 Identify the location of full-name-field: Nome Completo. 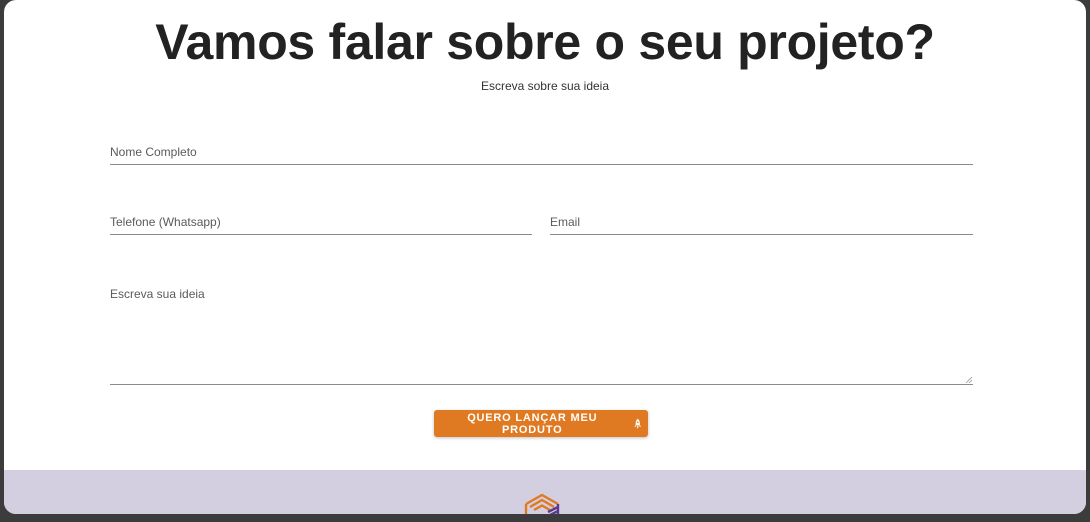
(541, 146).